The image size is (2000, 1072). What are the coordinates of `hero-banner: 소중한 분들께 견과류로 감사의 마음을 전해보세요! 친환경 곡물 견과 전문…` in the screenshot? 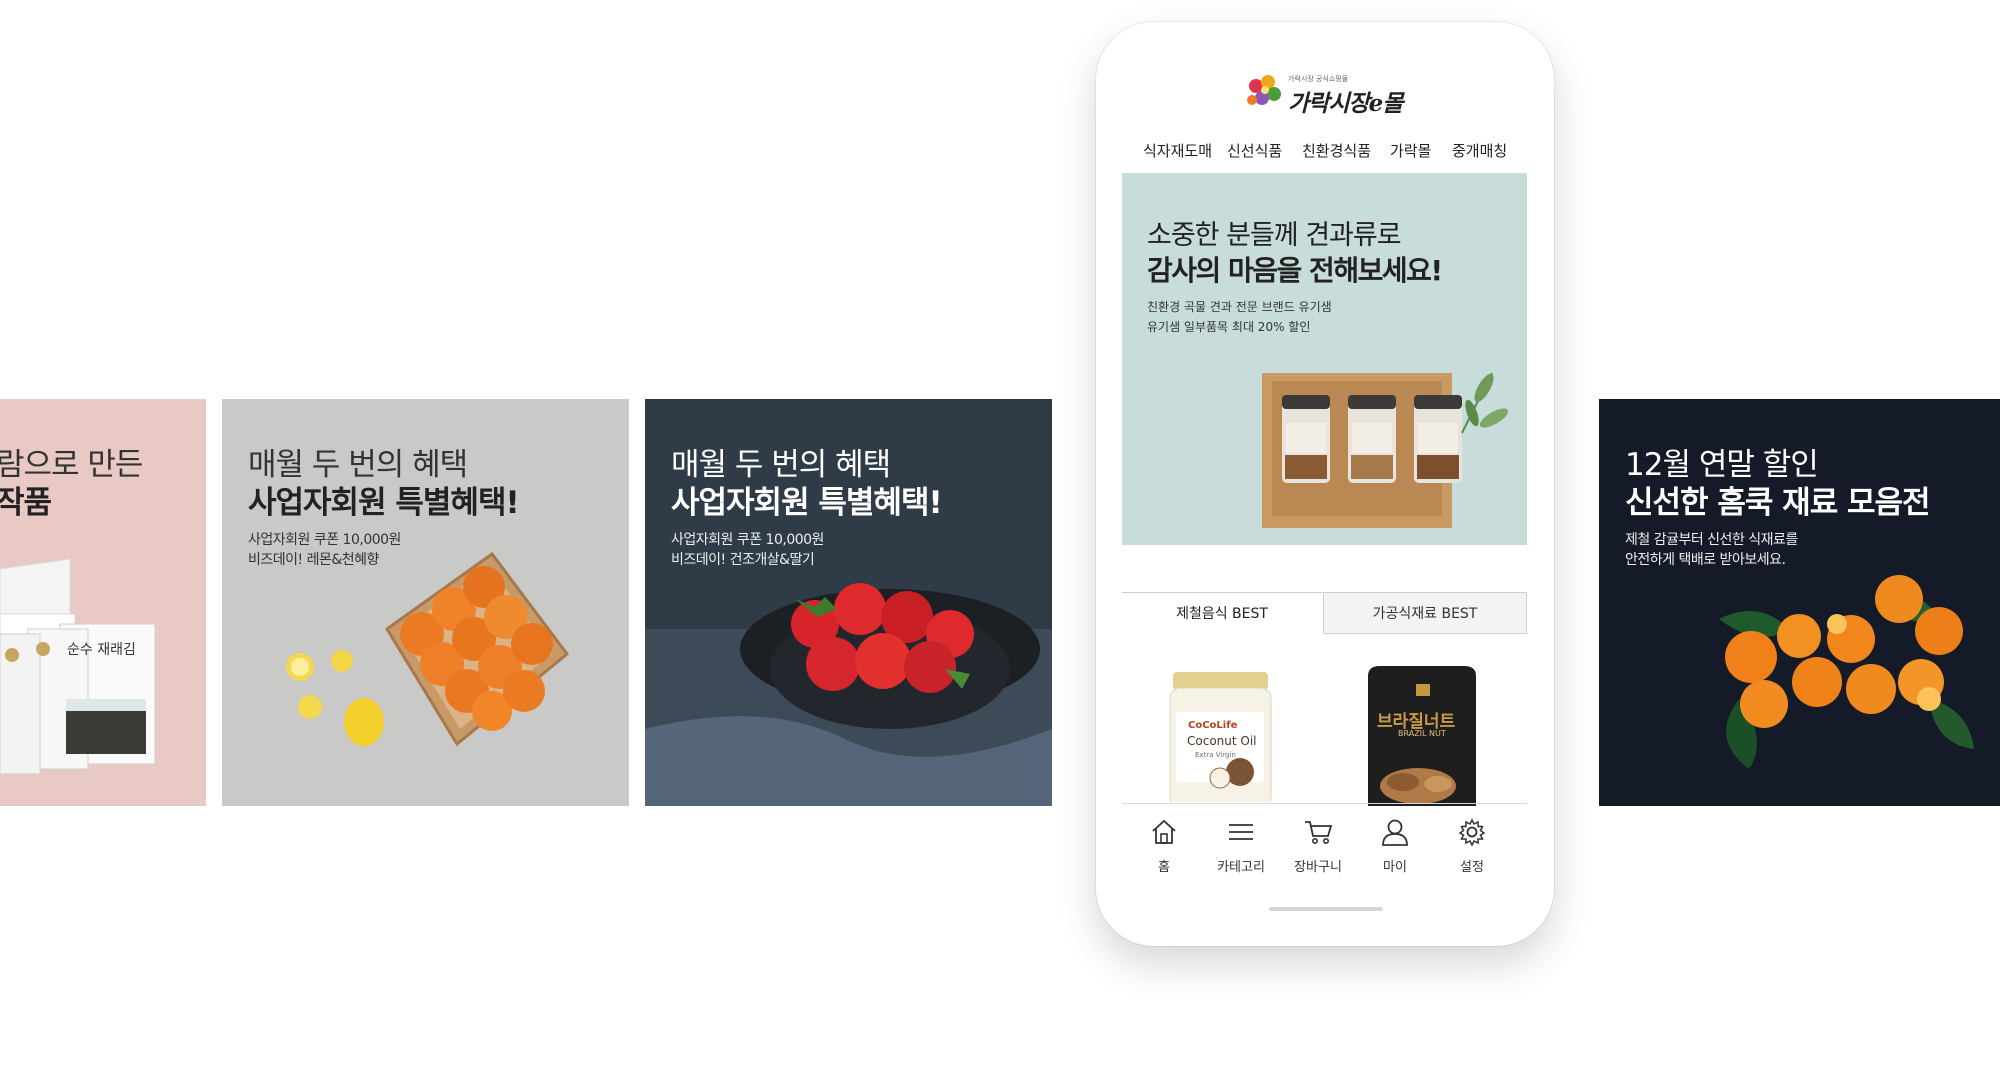 It's located at (1324, 359).